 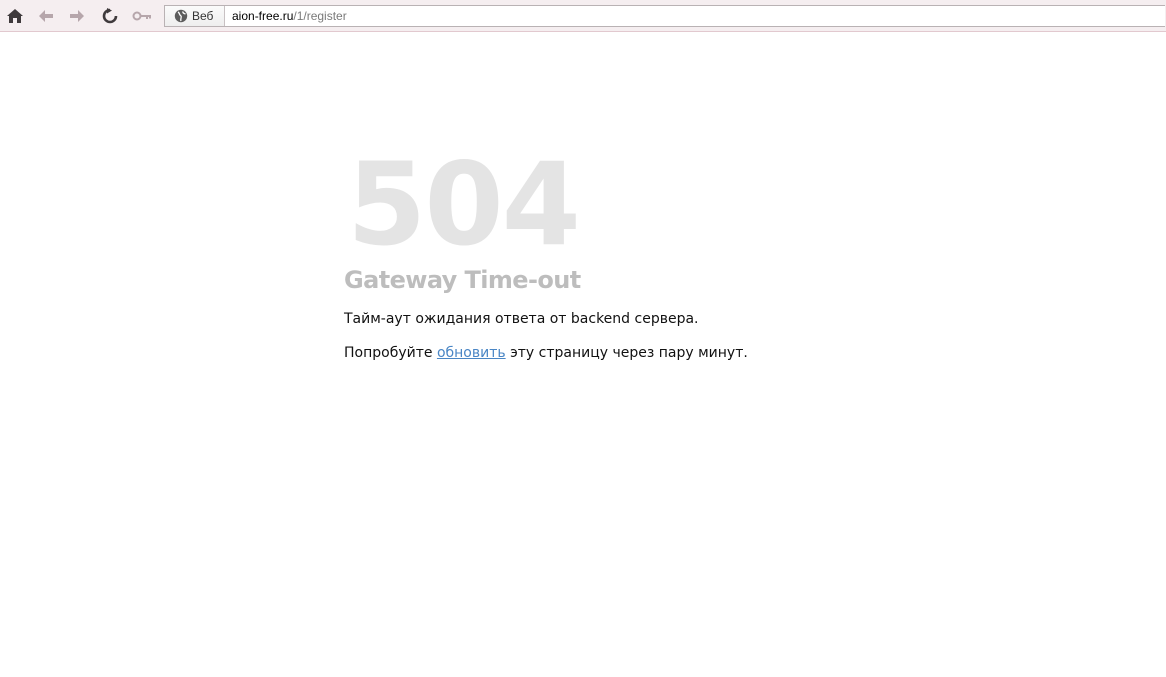 I want to click on refresh-link: обновить, so click(x=471, y=353).